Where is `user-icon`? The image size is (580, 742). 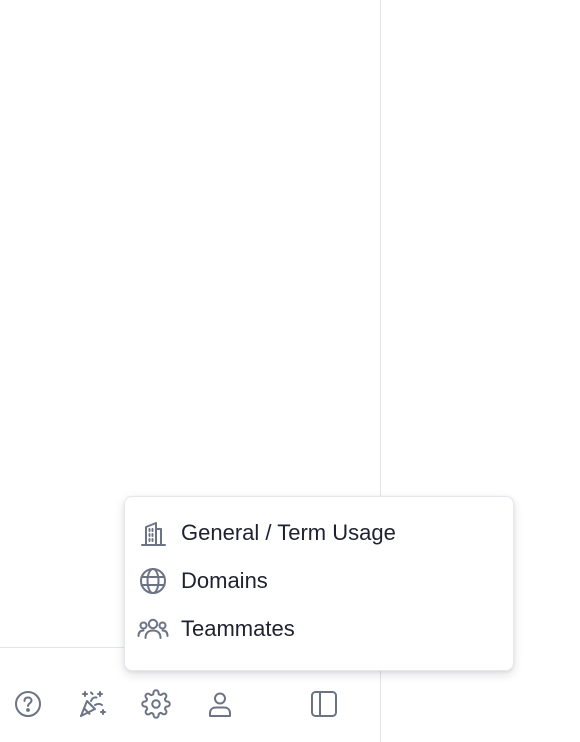 user-icon is located at coordinates (220, 704).